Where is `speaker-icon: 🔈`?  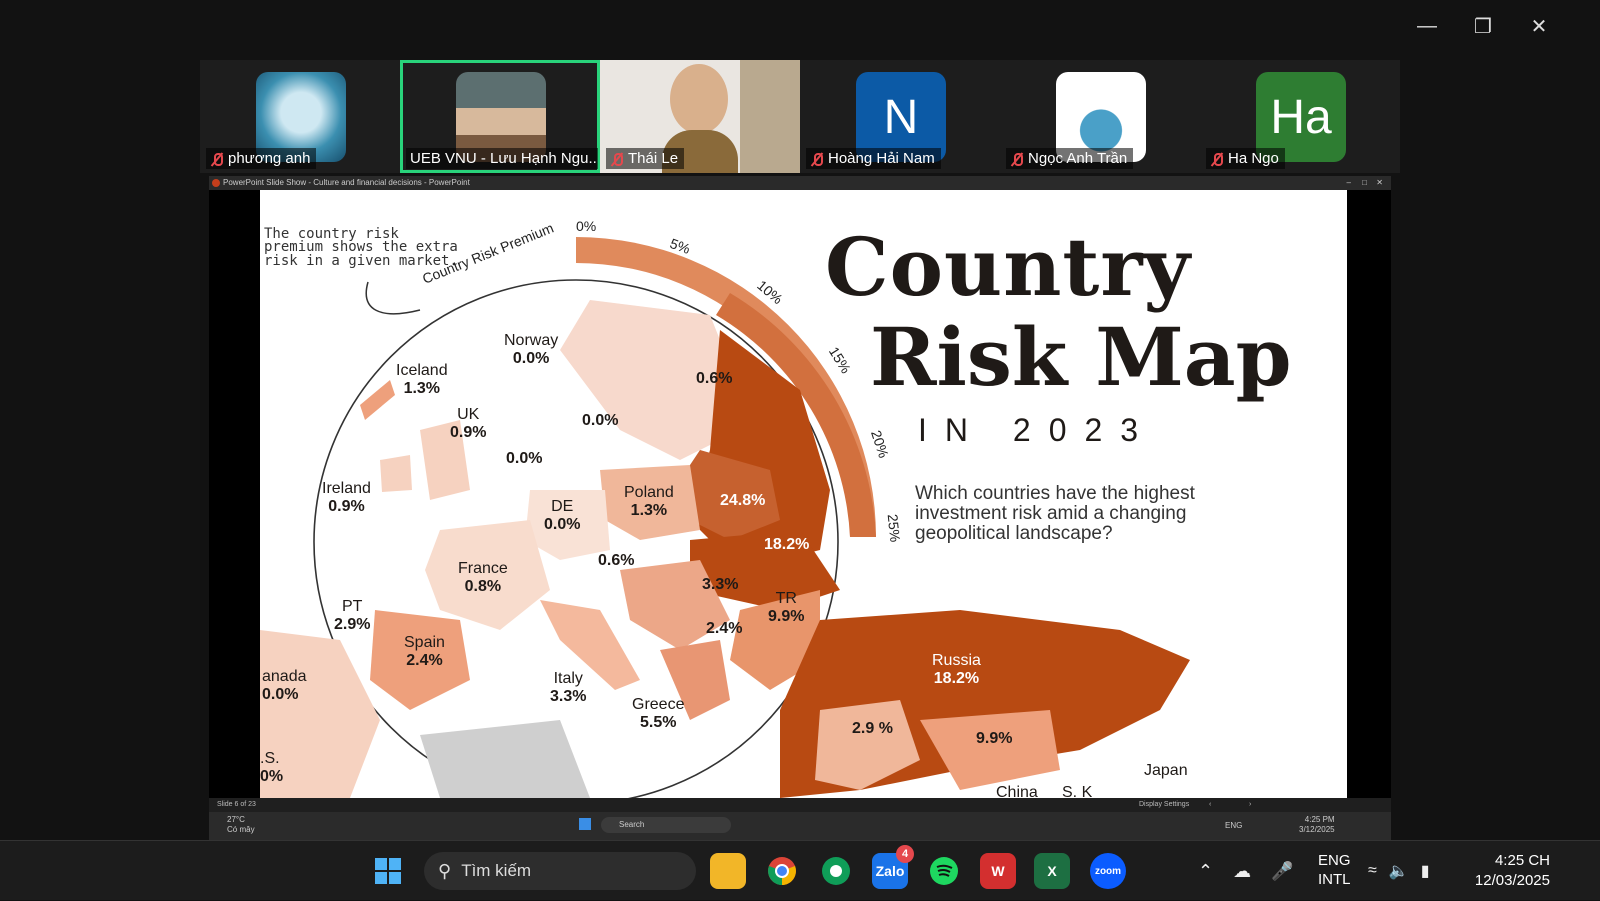 speaker-icon: 🔈 is located at coordinates (1399, 871).